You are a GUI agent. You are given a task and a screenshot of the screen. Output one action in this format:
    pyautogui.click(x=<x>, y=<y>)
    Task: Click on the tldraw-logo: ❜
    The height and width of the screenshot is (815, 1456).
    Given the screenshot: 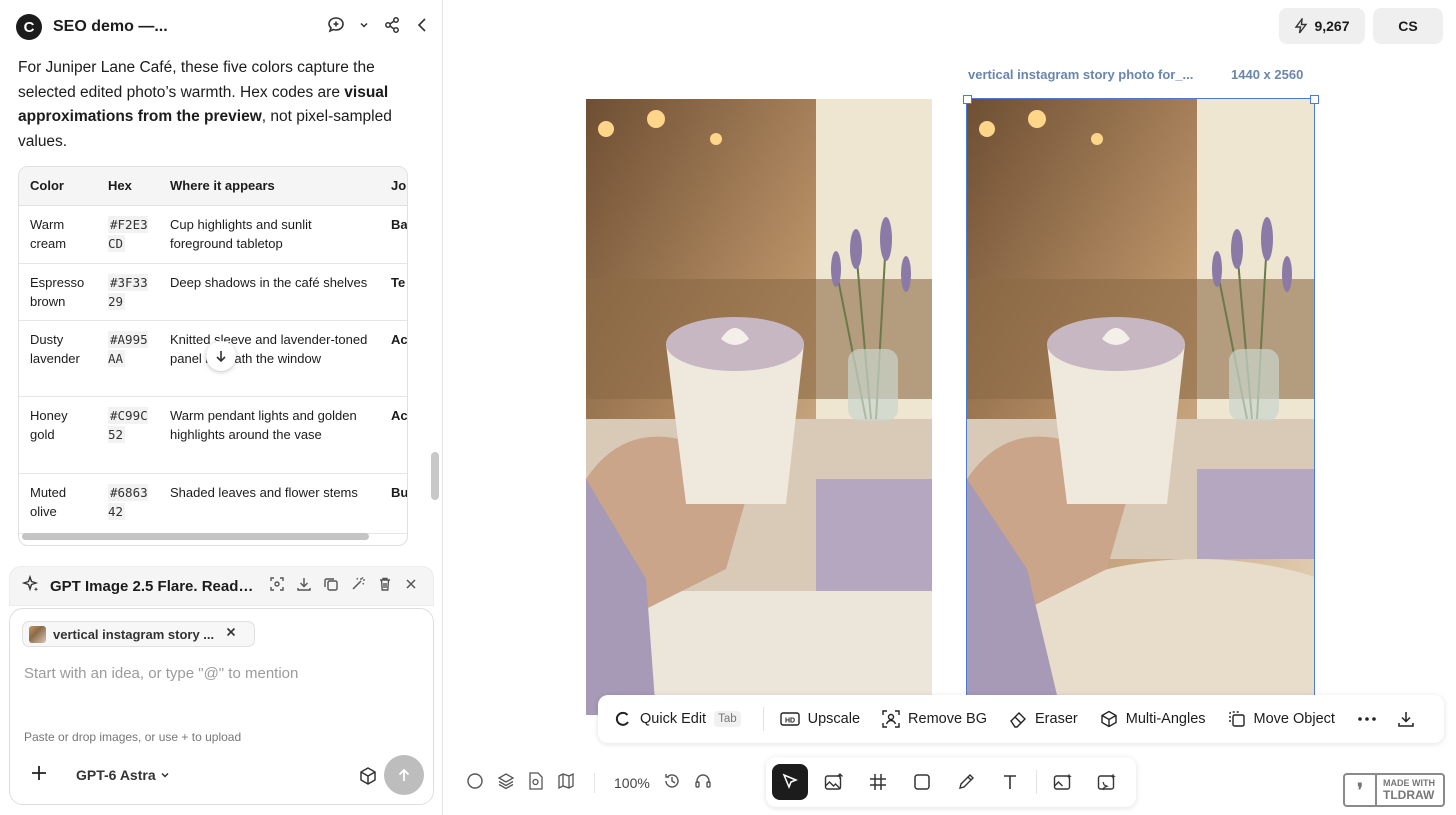 What is the action you would take?
    pyautogui.click(x=1361, y=790)
    